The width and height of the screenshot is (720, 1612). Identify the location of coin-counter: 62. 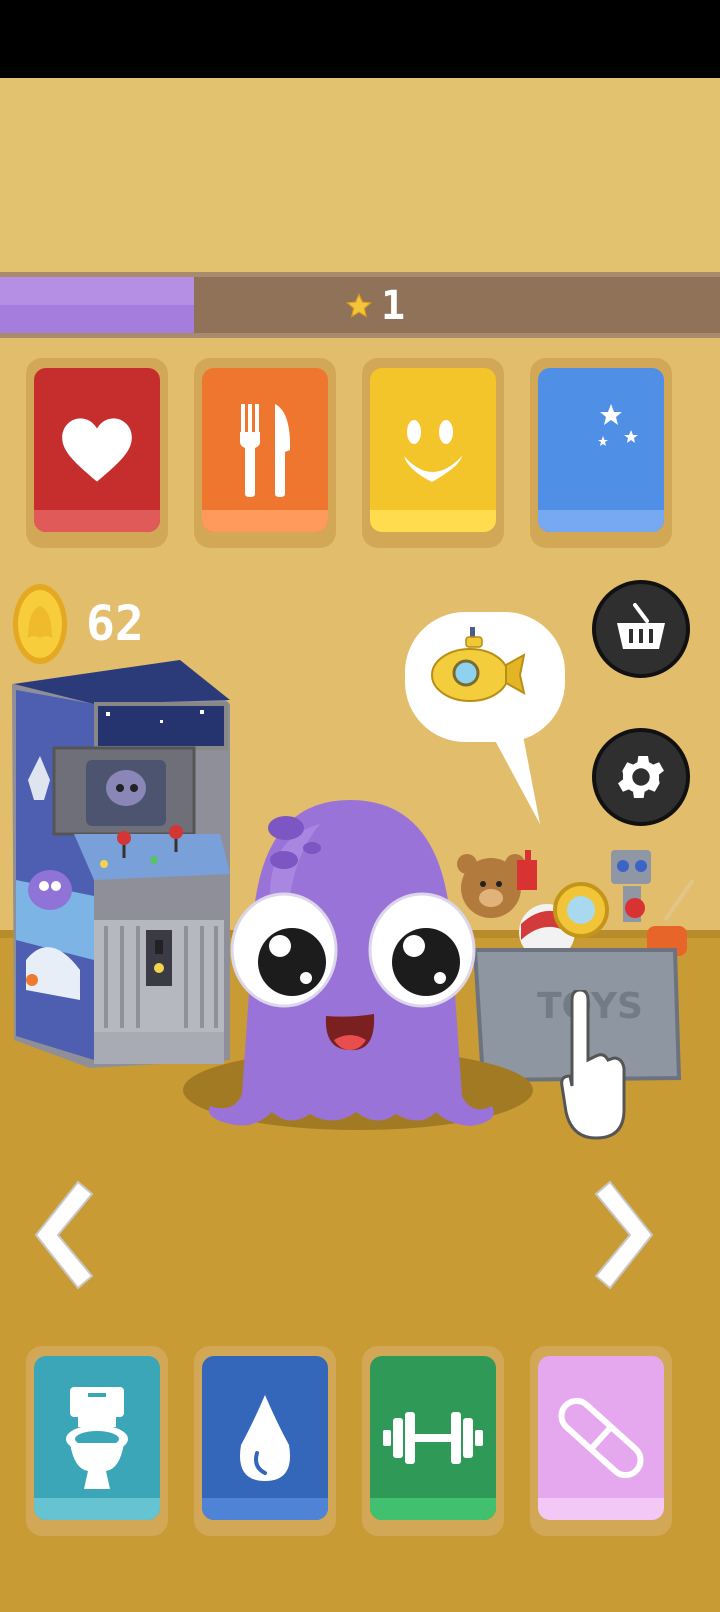
(78, 624).